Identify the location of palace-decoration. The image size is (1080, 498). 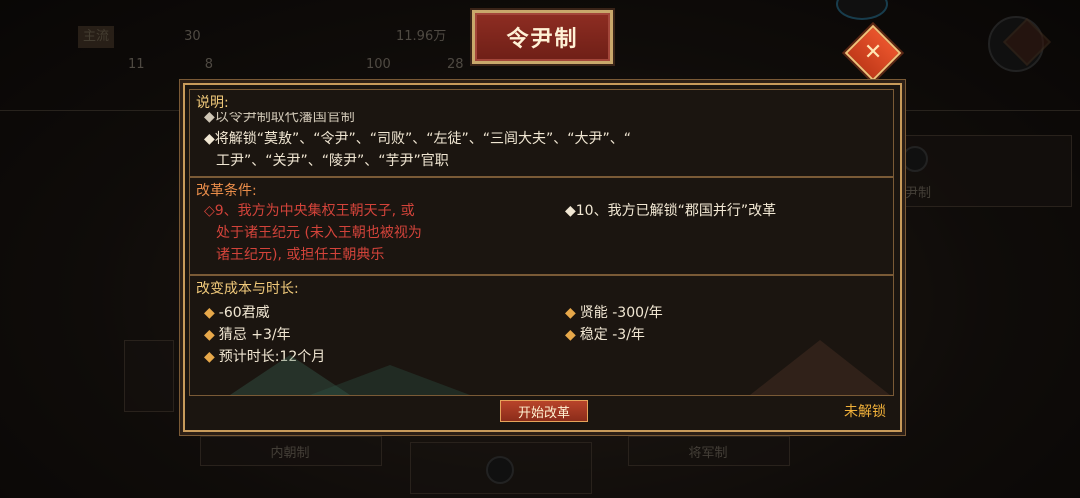
(820, 367).